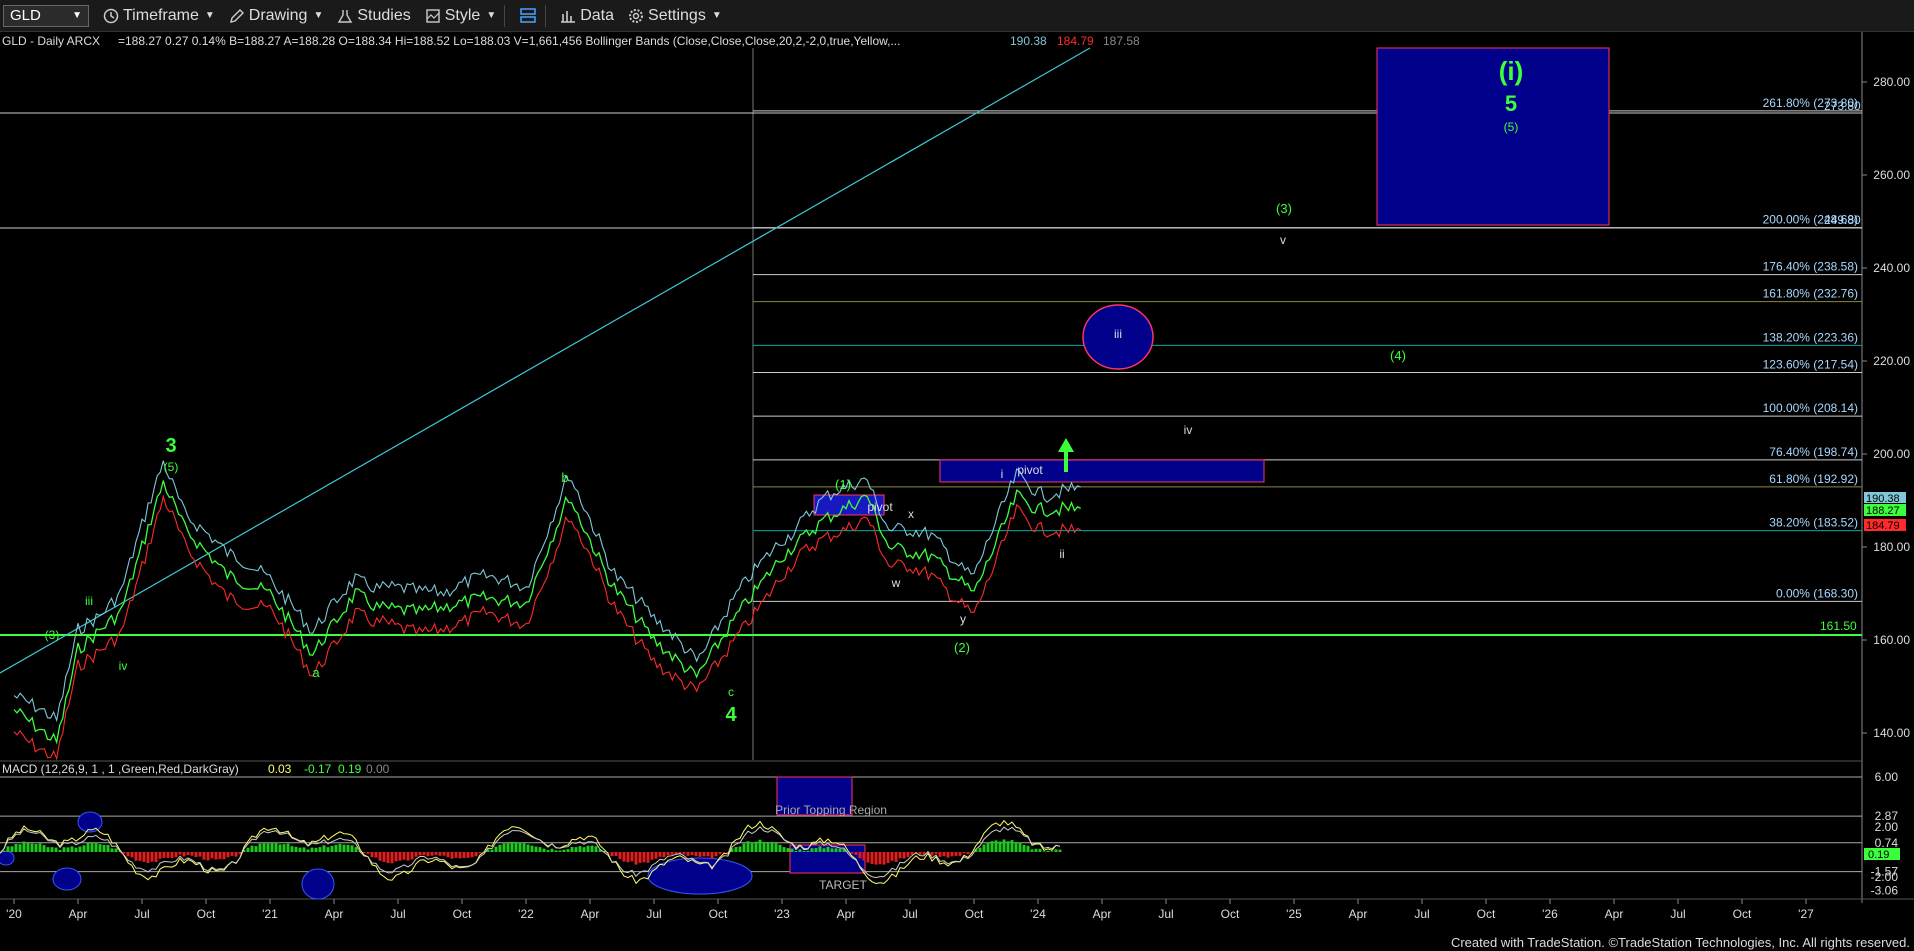 The image size is (1914, 951). What do you see at coordinates (350, 769) in the screenshot?
I see `macd-v3: 0.19` at bounding box center [350, 769].